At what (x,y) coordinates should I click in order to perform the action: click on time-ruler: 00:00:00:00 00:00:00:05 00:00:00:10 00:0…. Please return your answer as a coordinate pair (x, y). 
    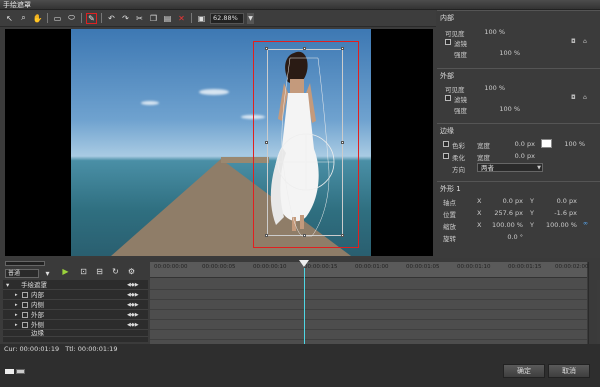
    Looking at the image, I should click on (369, 270).